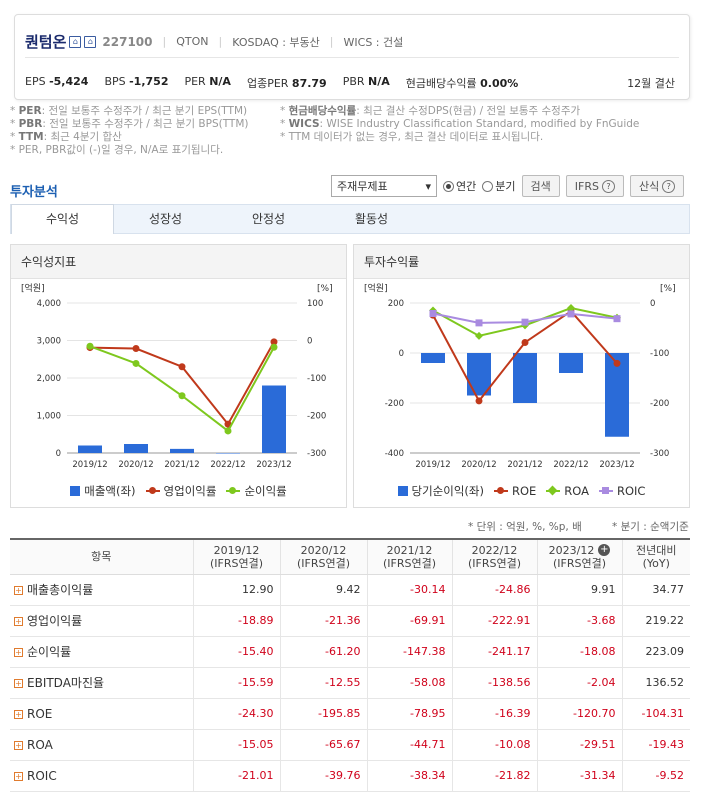  I want to click on quarter-note: * 분기 : 순액기준, so click(650, 527).